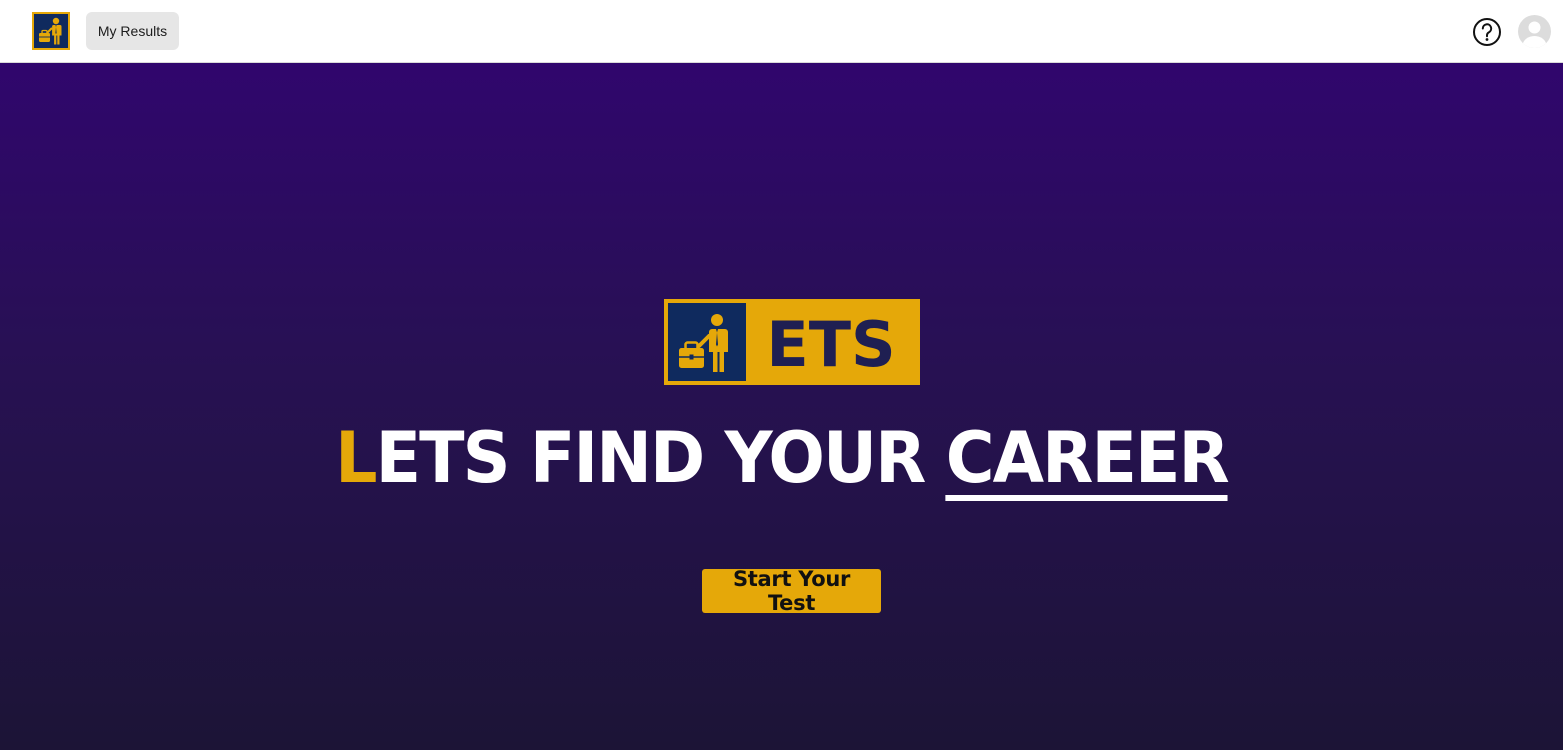 The image size is (1563, 750). What do you see at coordinates (1487, 32) in the screenshot?
I see `question-mark-icon` at bounding box center [1487, 32].